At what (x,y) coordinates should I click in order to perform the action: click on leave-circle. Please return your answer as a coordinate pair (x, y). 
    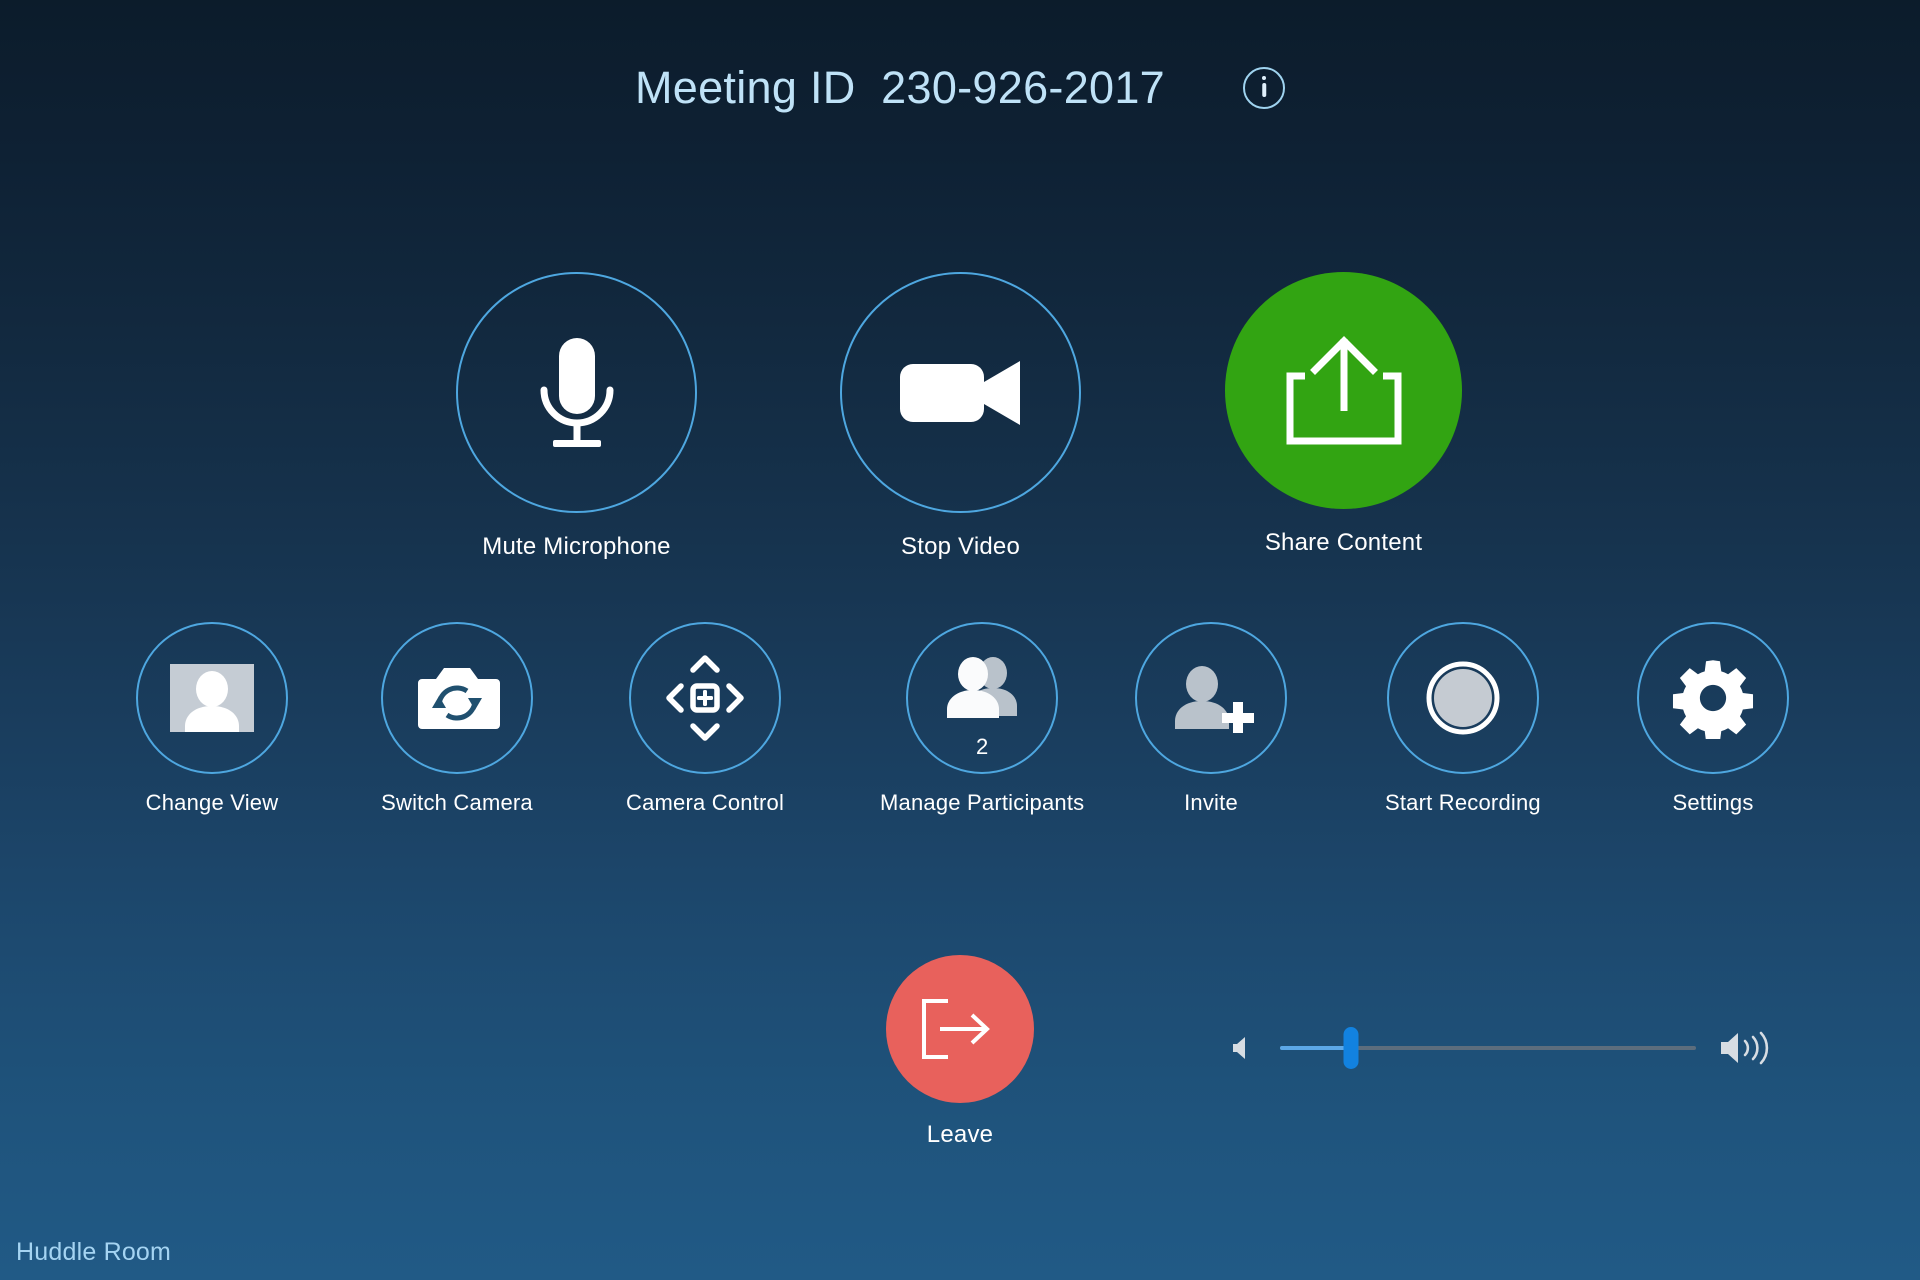
    Looking at the image, I should click on (960, 1029).